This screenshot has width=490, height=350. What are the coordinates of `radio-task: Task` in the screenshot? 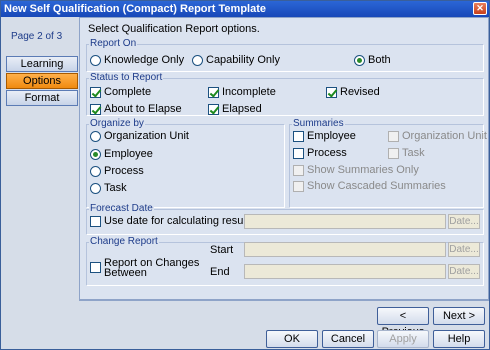 It's located at (108, 188).